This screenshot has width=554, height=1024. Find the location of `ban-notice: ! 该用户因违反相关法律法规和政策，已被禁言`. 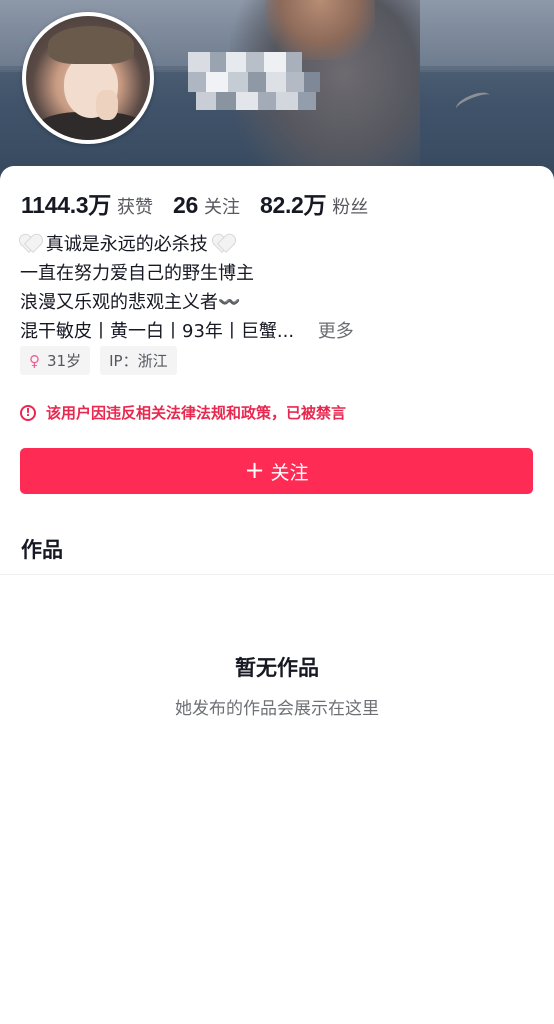

ban-notice: ! 该用户因违反相关法律法规和政策，已被禁言 is located at coordinates (183, 412).